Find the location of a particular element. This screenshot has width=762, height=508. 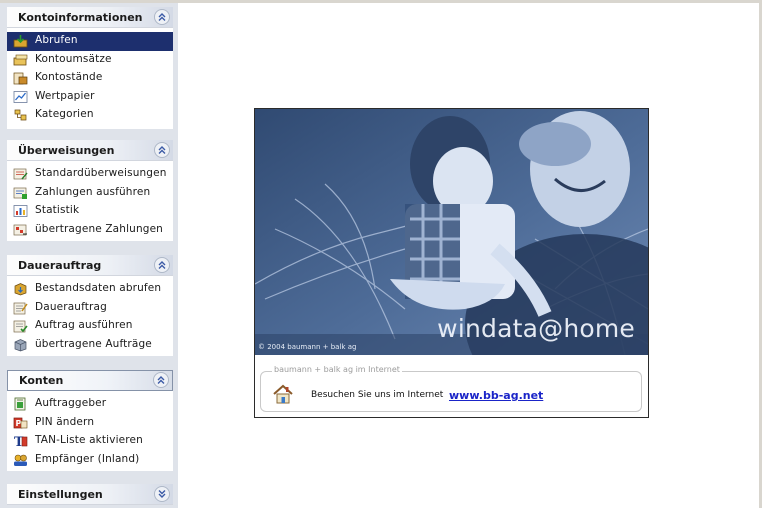

execute-order-icon is located at coordinates (20, 326).